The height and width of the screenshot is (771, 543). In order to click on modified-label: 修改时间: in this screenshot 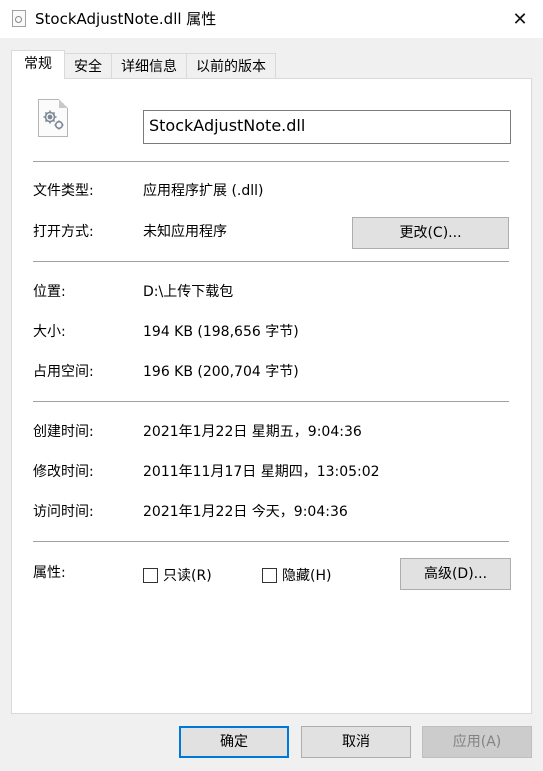, I will do `click(63, 472)`.